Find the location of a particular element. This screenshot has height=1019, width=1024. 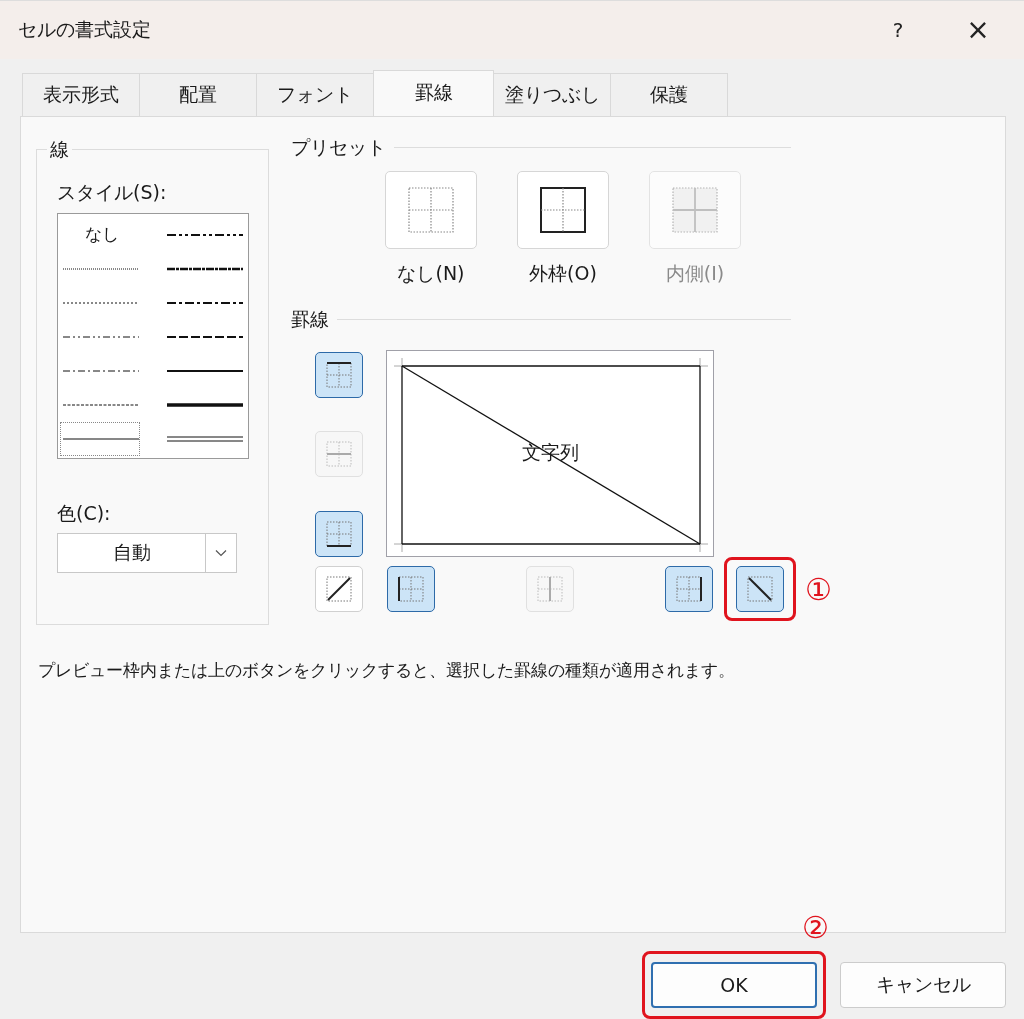

hint-text: プレビュー枠内または上のボタンをクリックすると、選択した罫線の種類が適用されます。 is located at coordinates (387, 670).